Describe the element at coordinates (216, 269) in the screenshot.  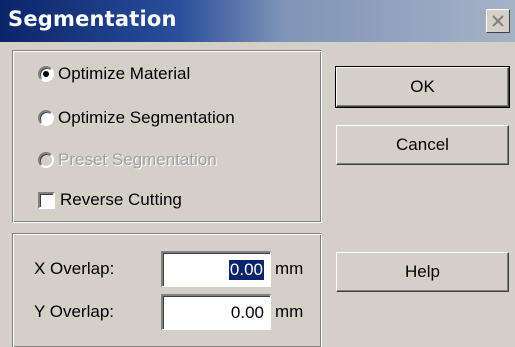
I see `x-overlap-input: 0.00` at that location.